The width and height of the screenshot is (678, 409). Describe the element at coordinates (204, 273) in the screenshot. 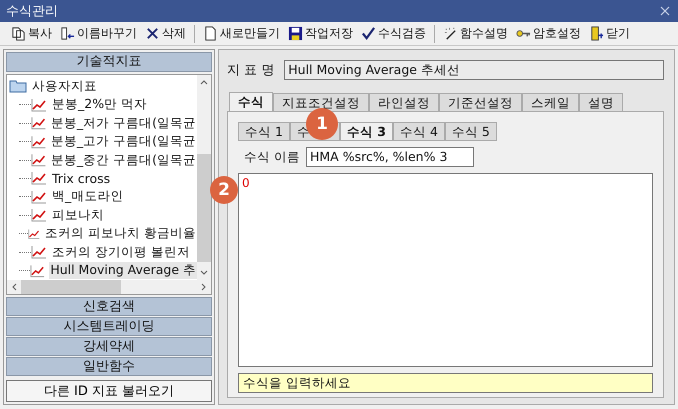

I see `scroll-down-icon` at that location.